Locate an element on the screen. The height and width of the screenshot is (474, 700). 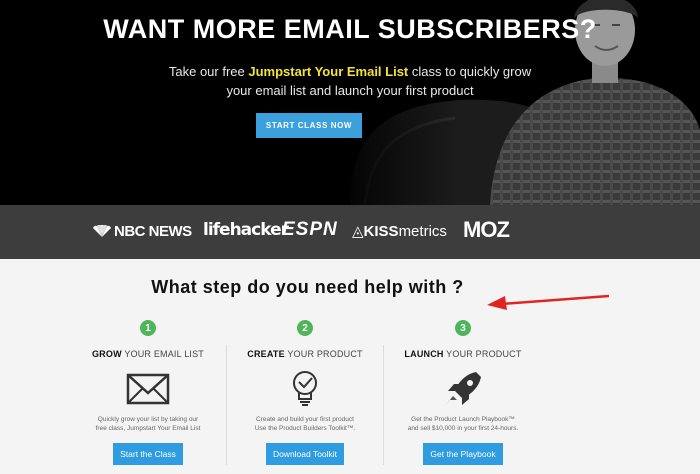
moz-logo: MOZ is located at coordinates (486, 229).